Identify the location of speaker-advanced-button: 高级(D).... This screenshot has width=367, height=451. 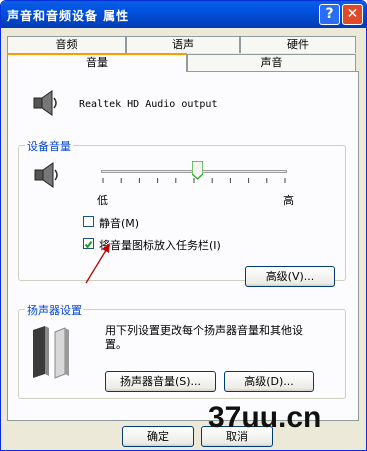
(269, 381).